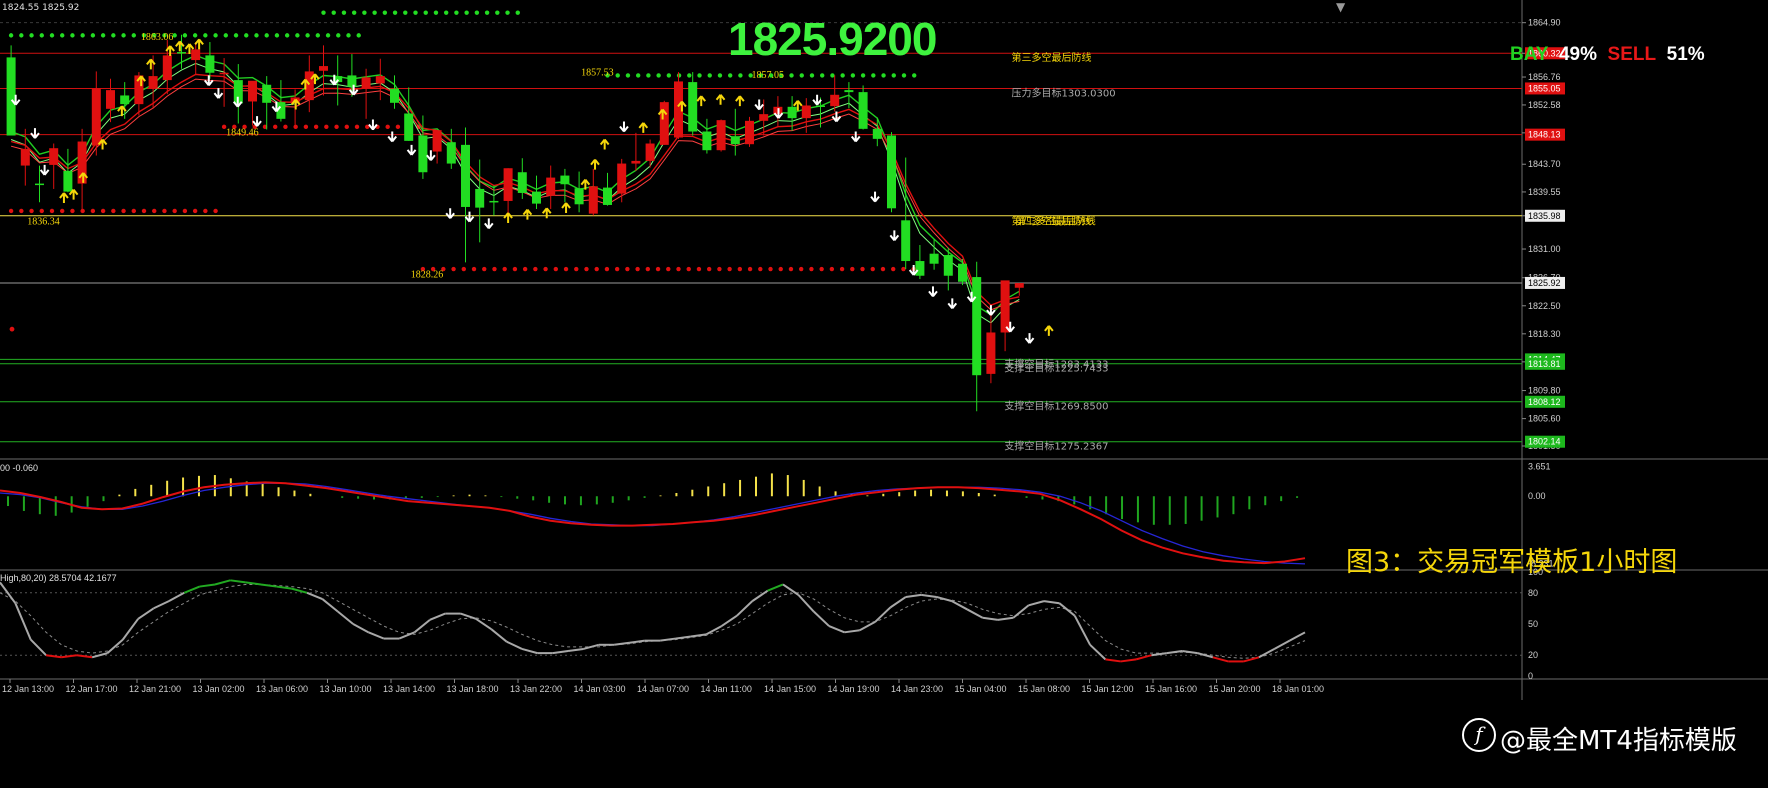 The image size is (1768, 788). What do you see at coordinates (1577, 54) in the screenshot?
I see `bay-percent: 49%` at bounding box center [1577, 54].